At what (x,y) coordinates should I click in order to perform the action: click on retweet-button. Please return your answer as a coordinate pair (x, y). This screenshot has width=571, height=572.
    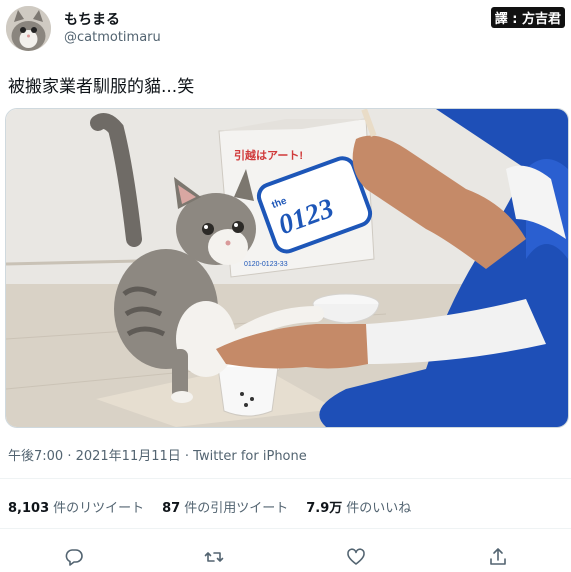
    Looking at the image, I should click on (214, 557).